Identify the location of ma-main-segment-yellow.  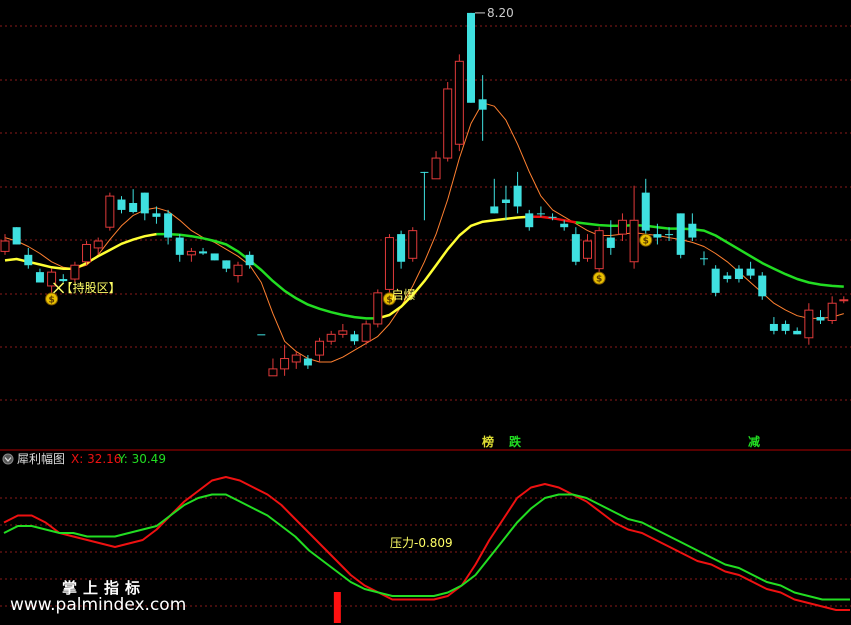
(453, 267).